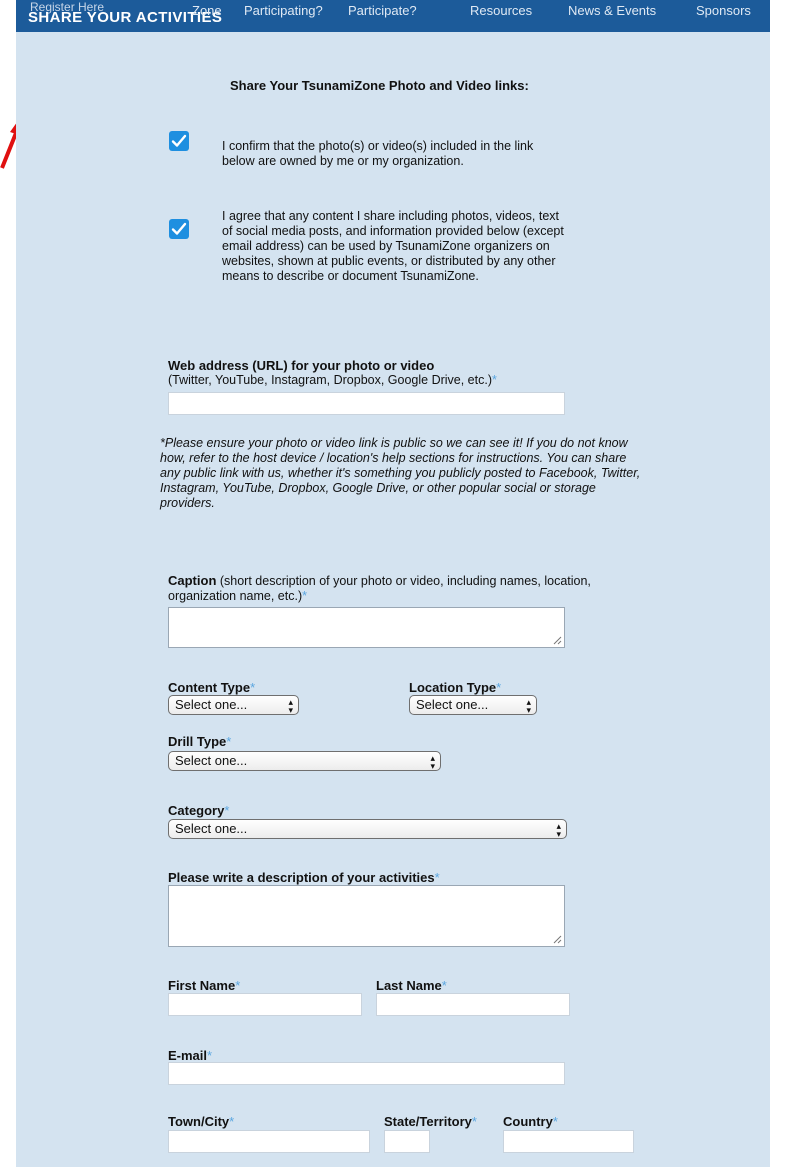 This screenshot has height=1167, width=787. What do you see at coordinates (473, 1004) in the screenshot?
I see `last-name-input` at bounding box center [473, 1004].